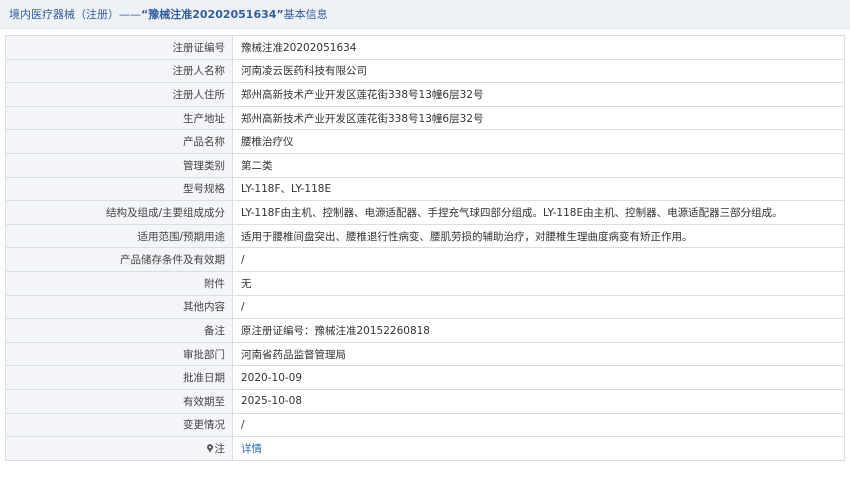 The image size is (850, 482). I want to click on row-label: 管理类别, so click(119, 165).